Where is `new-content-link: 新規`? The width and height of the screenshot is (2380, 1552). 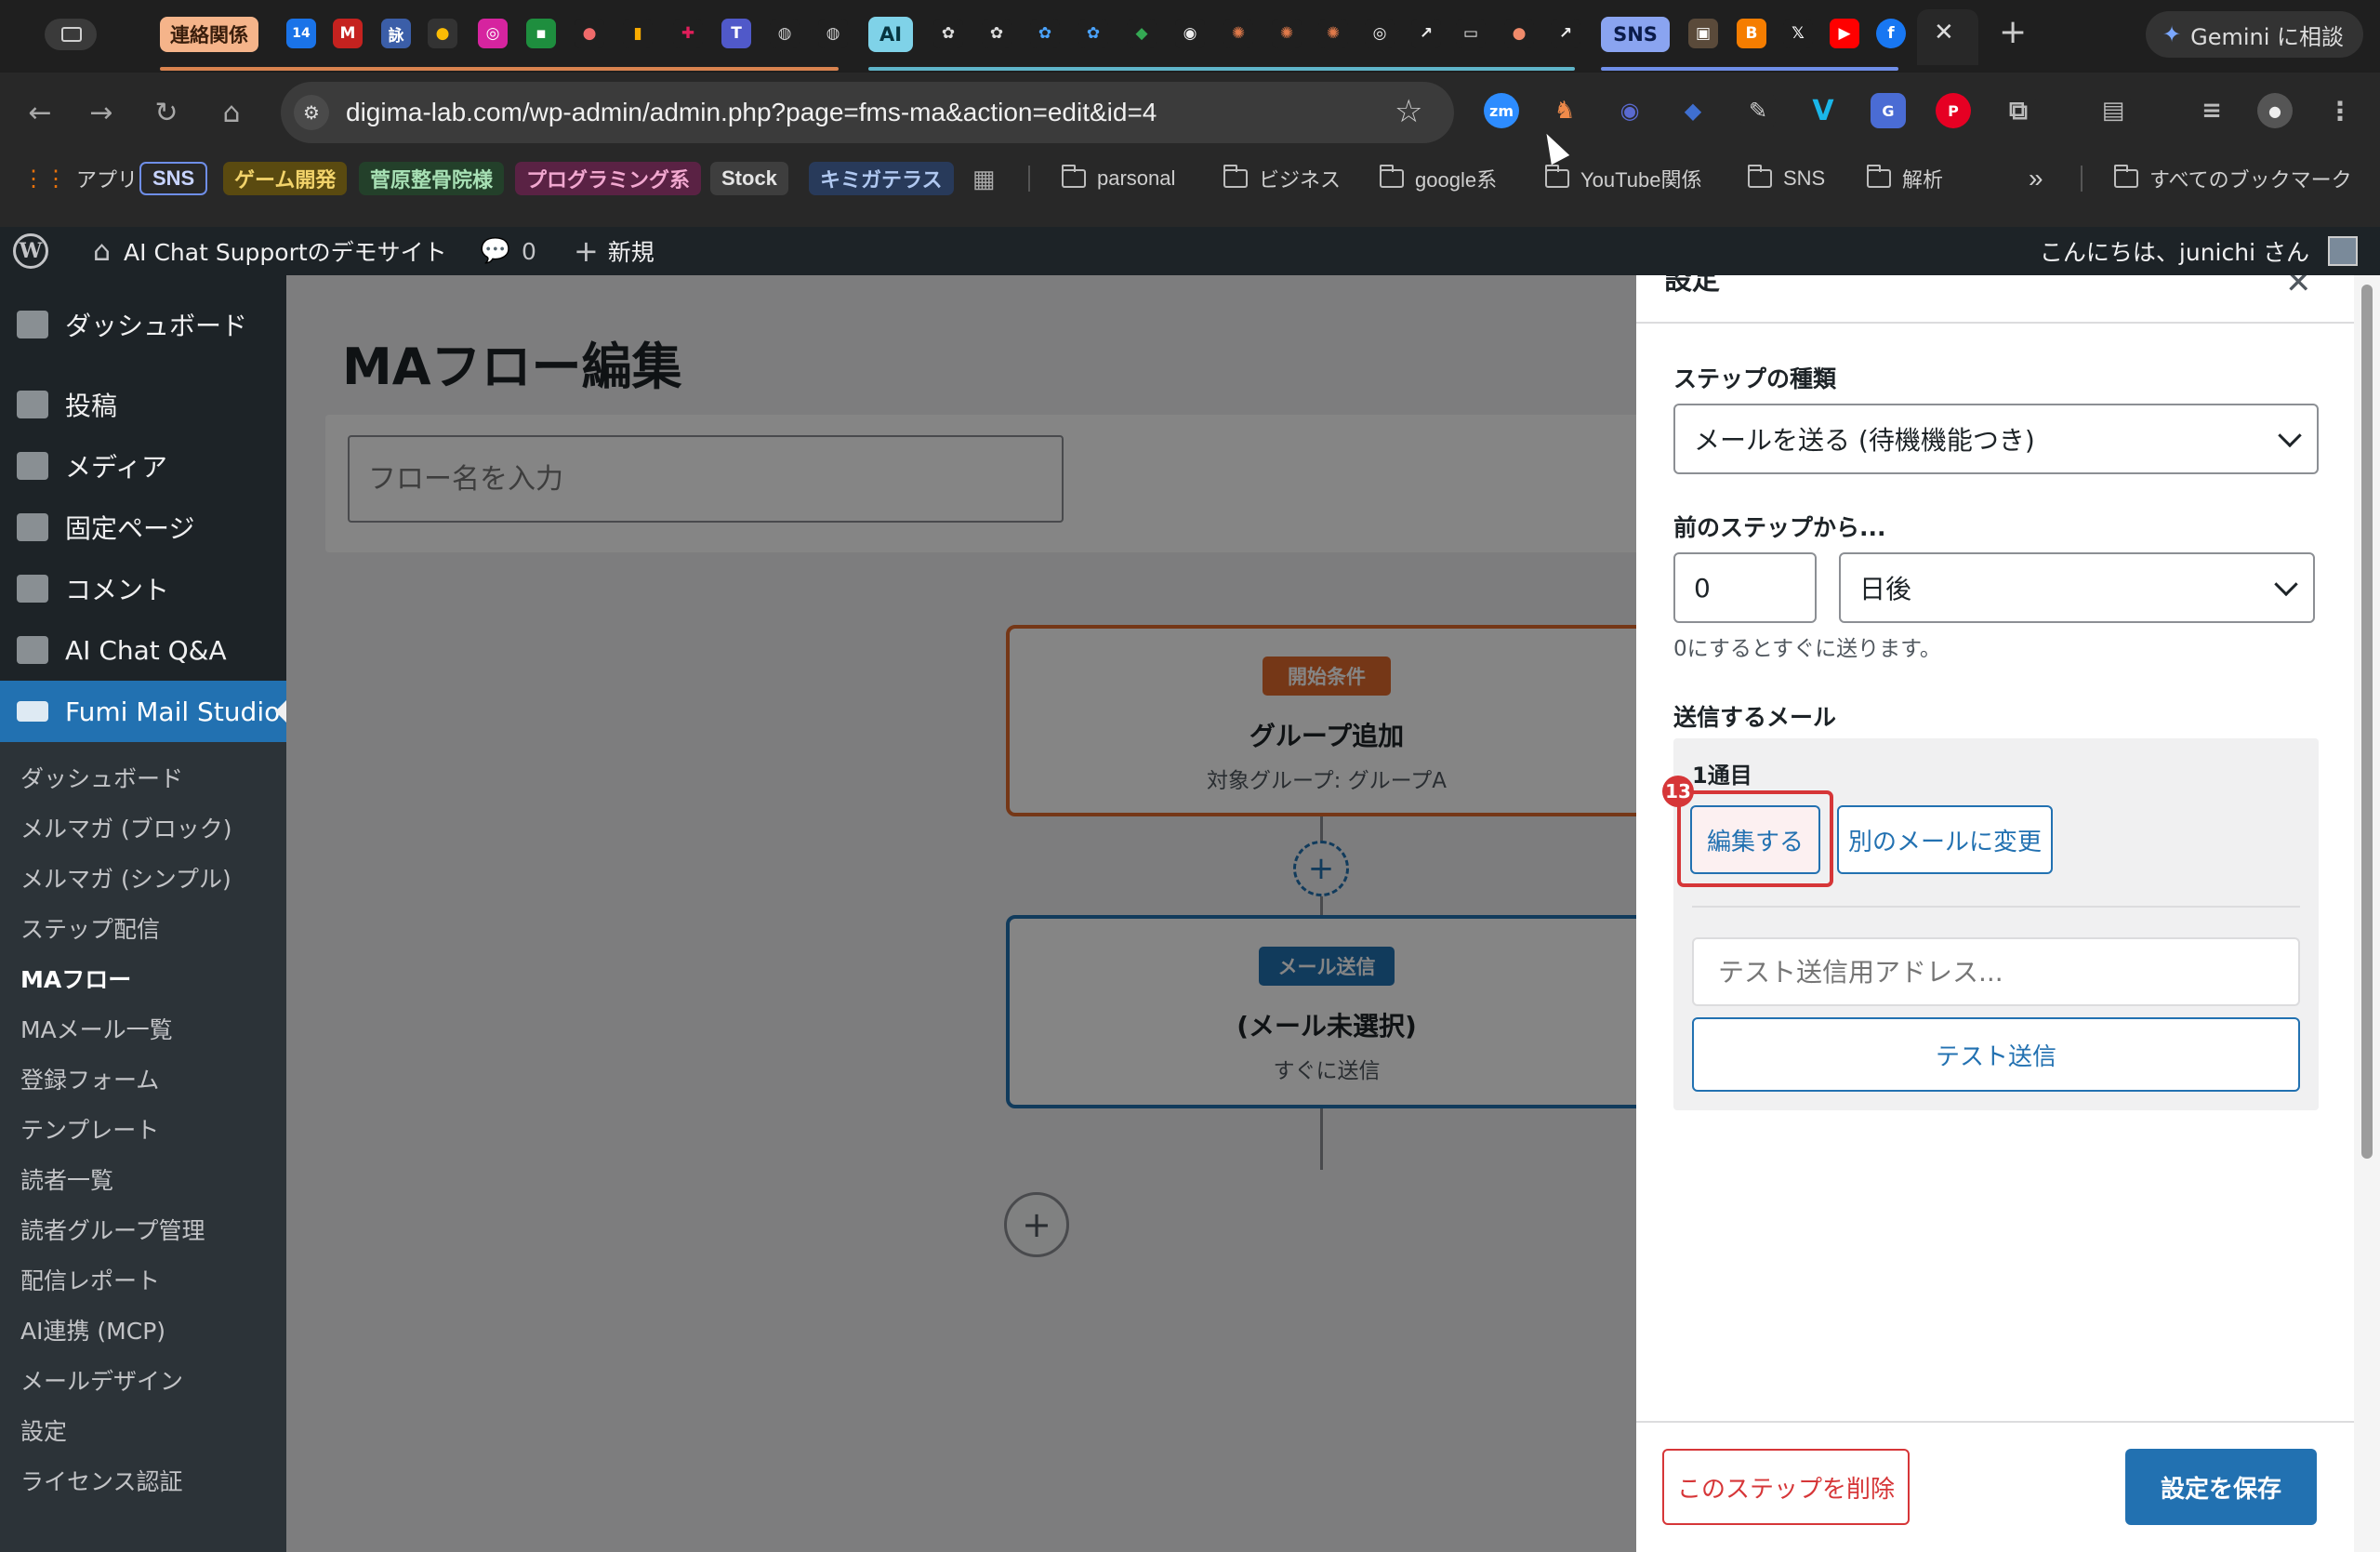
new-content-link: 新規 is located at coordinates (631, 251).